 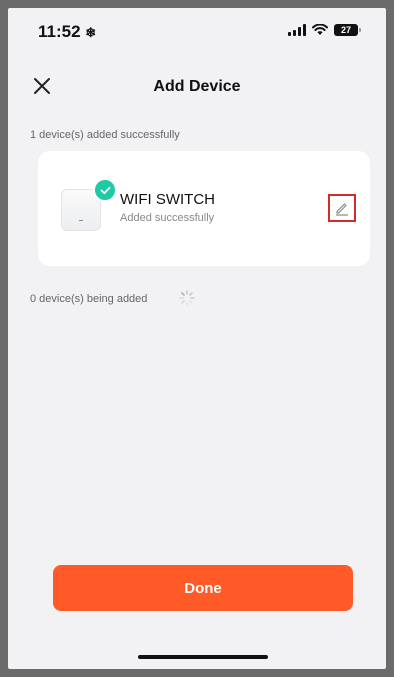 I want to click on checkmark-glyph, so click(x=105, y=190).